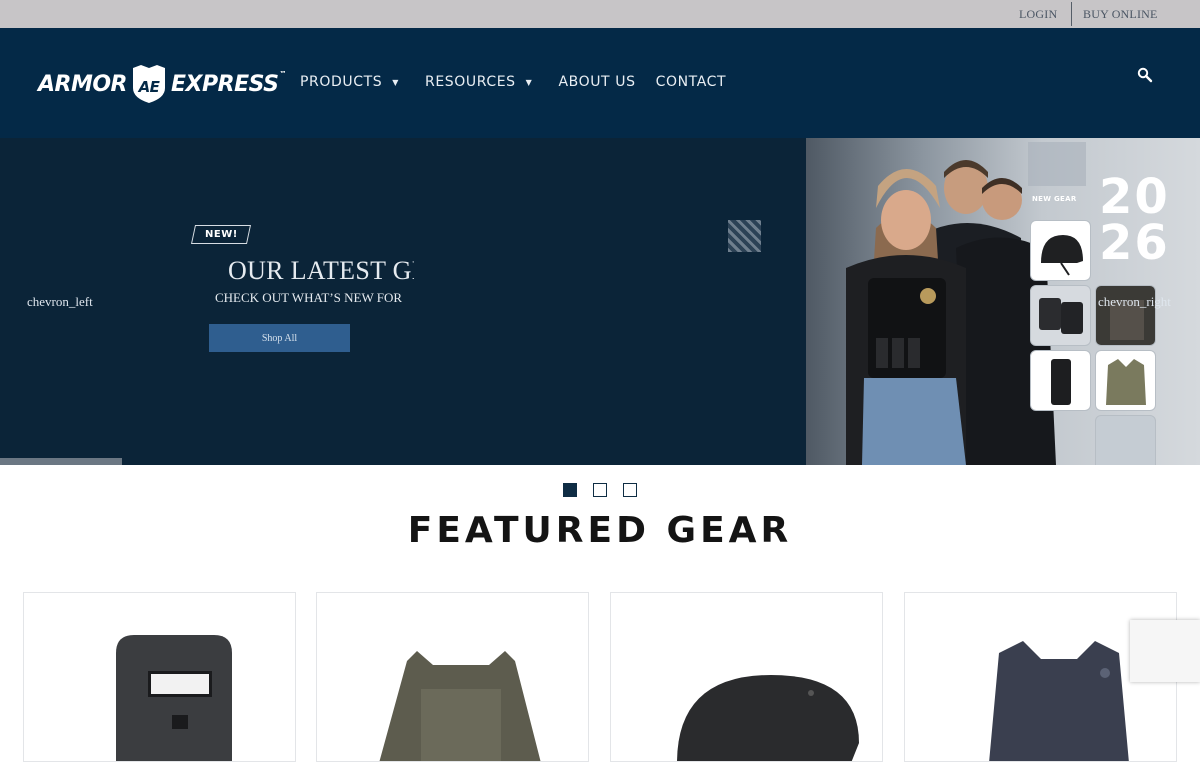 This screenshot has width=1200, height=762. I want to click on utility-divider, so click(1071, 14).